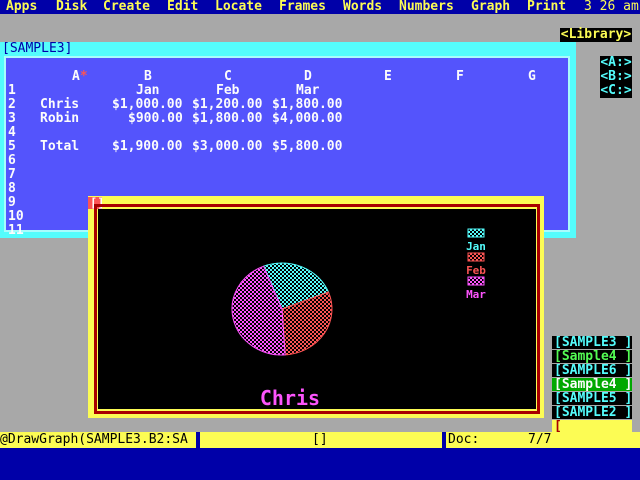  What do you see at coordinates (616, 77) in the screenshot?
I see `drive-b-button: <B:>` at bounding box center [616, 77].